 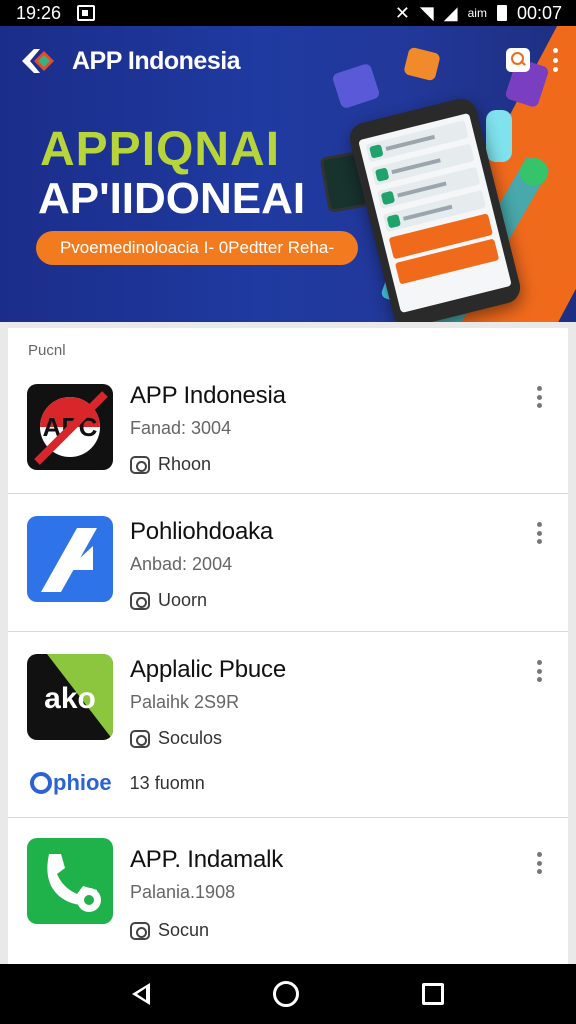 What do you see at coordinates (190, 738) in the screenshot?
I see `app-meta-label: Soculos` at bounding box center [190, 738].